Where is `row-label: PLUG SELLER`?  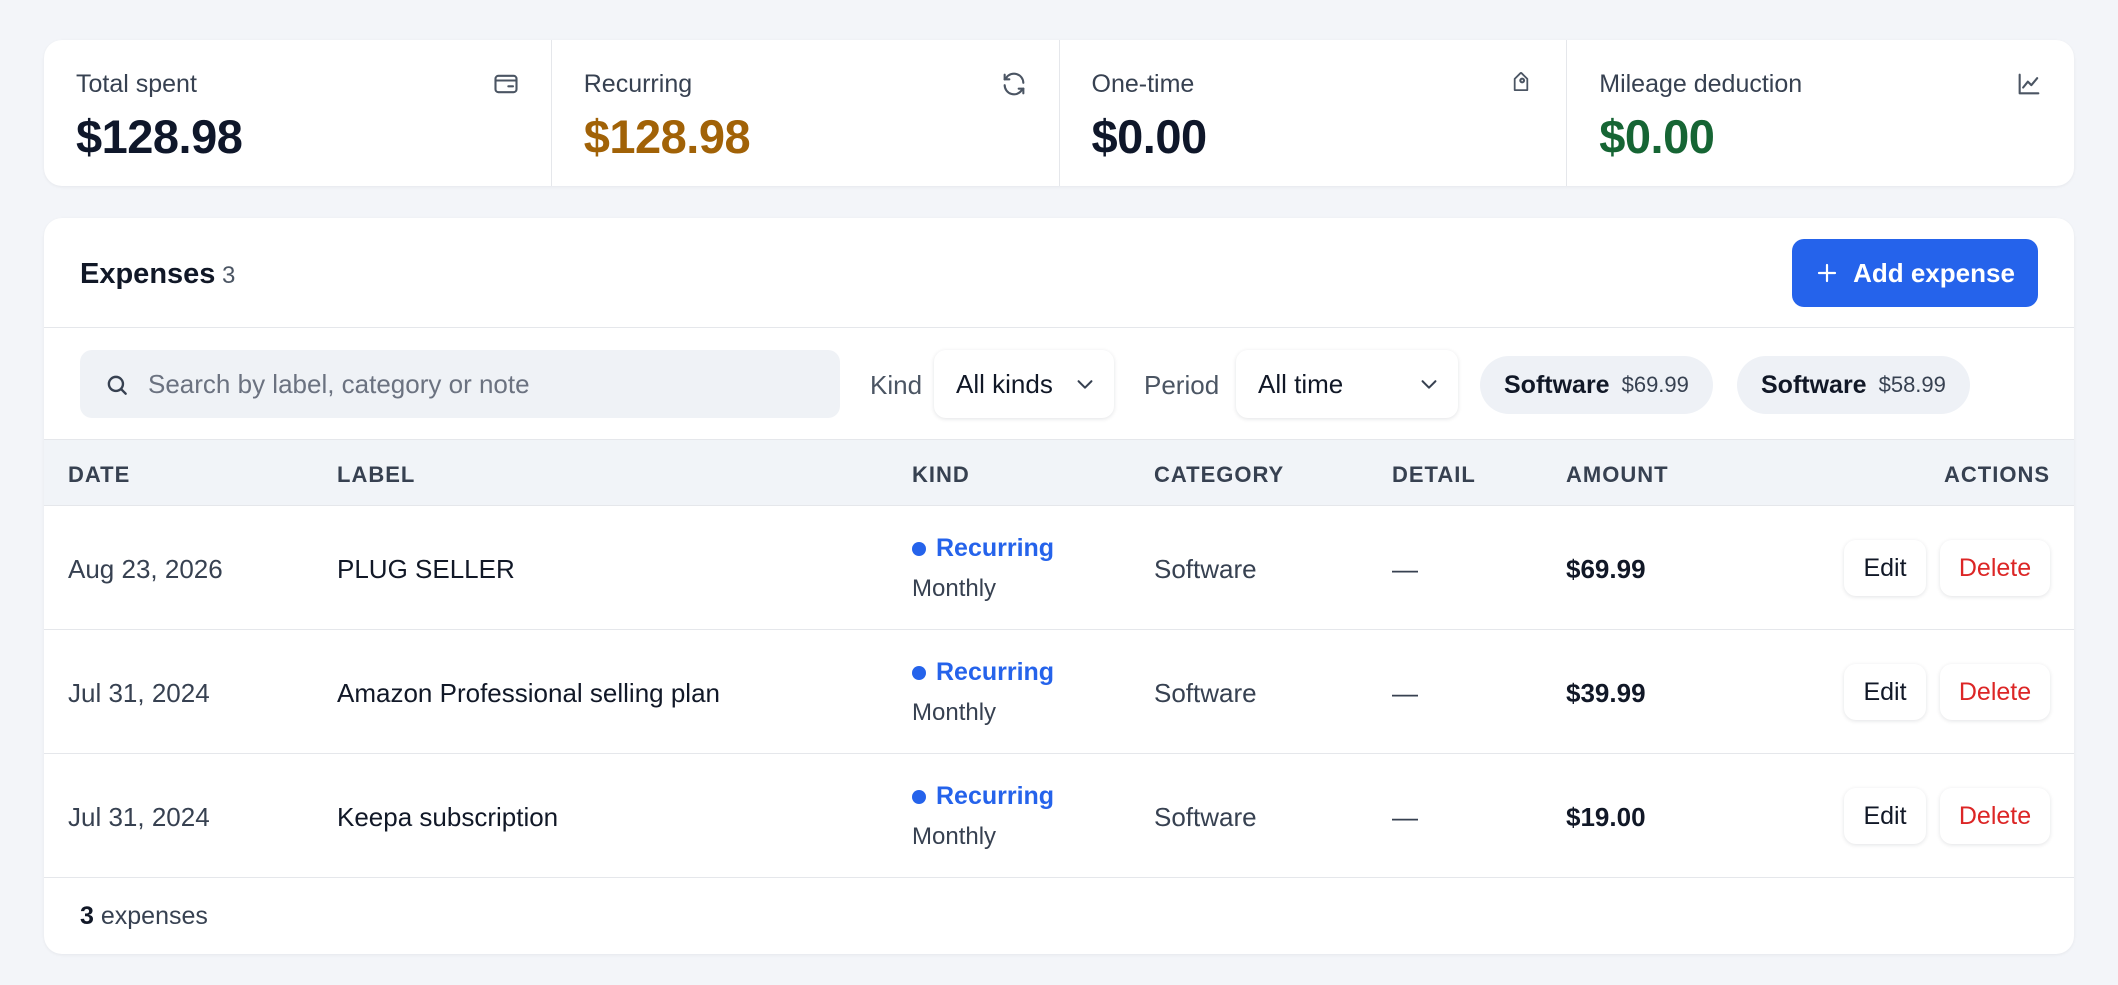
row-label: PLUG SELLER is located at coordinates (426, 569).